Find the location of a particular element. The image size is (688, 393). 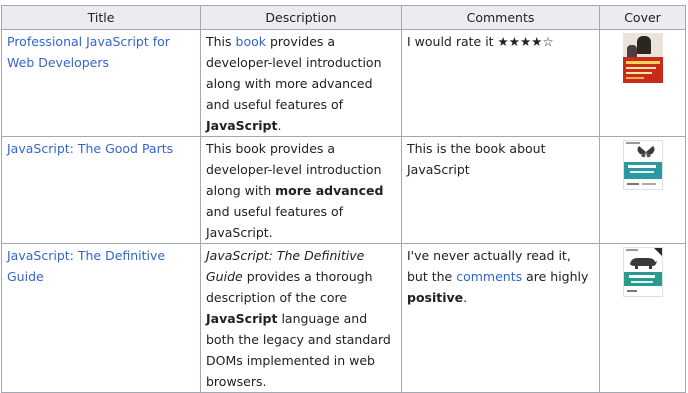

butterfly-icon is located at coordinates (645, 152).